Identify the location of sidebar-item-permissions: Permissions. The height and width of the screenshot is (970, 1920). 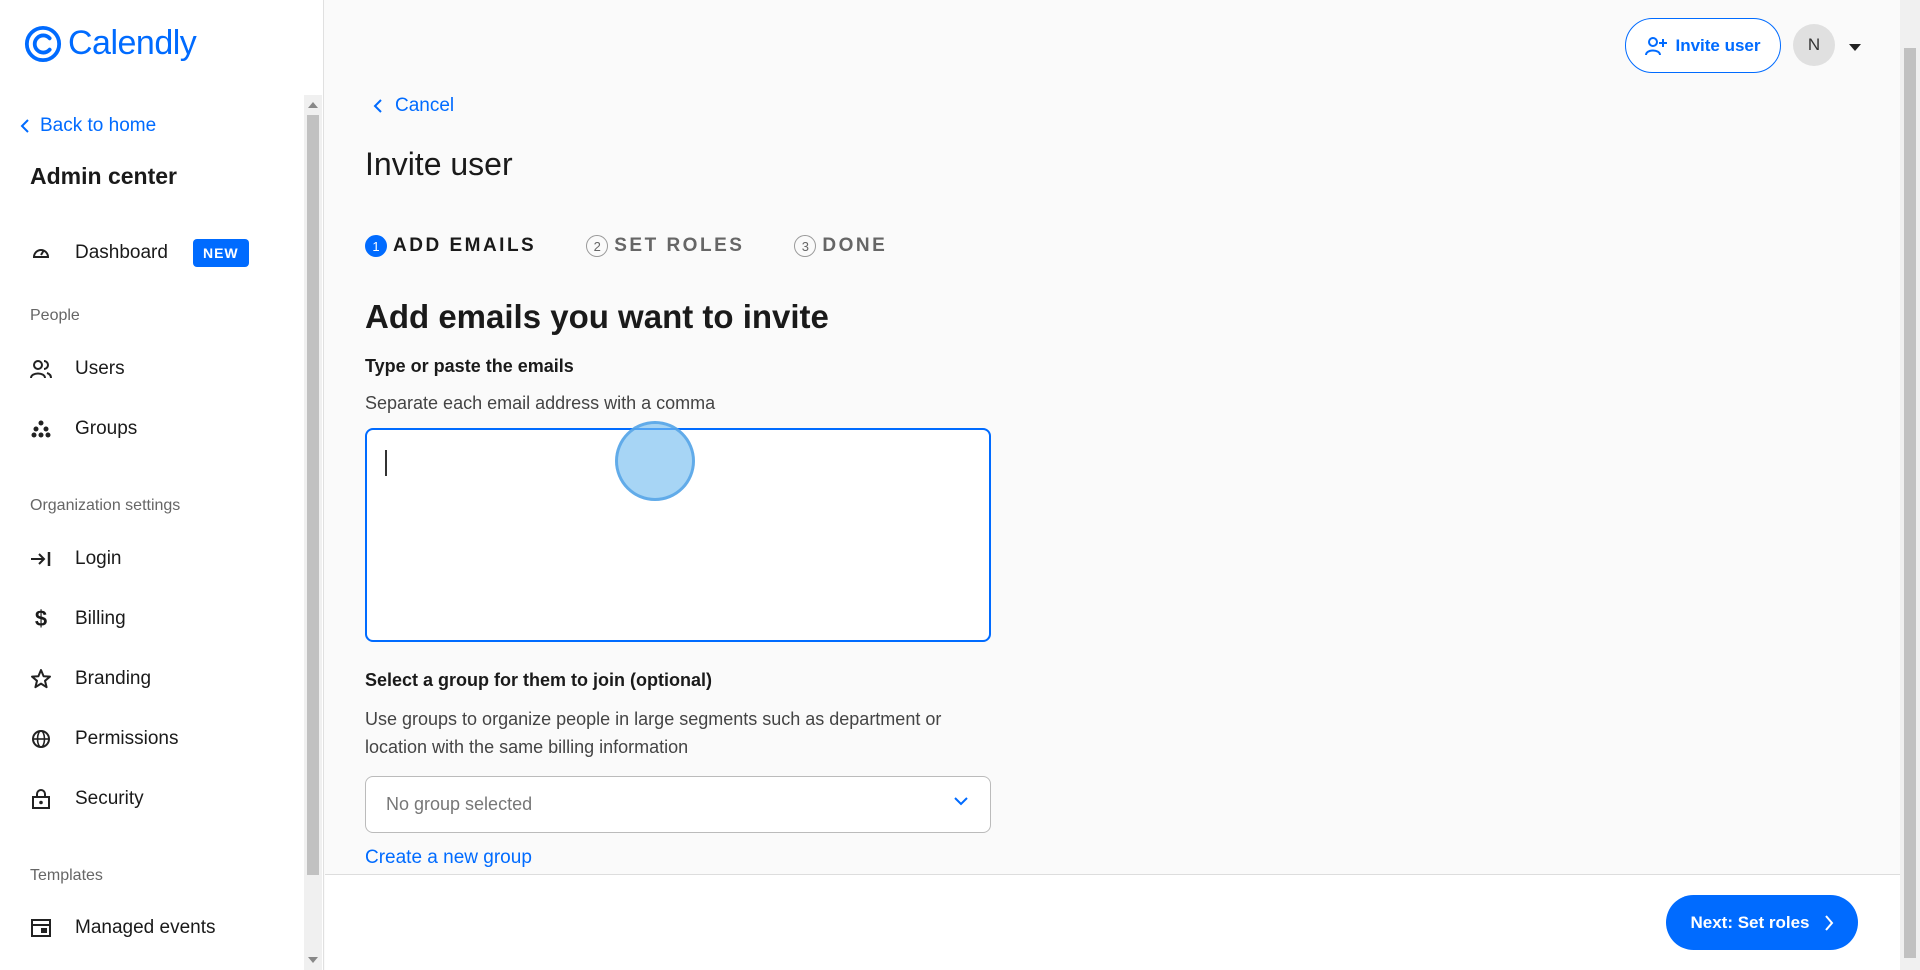
(104, 739).